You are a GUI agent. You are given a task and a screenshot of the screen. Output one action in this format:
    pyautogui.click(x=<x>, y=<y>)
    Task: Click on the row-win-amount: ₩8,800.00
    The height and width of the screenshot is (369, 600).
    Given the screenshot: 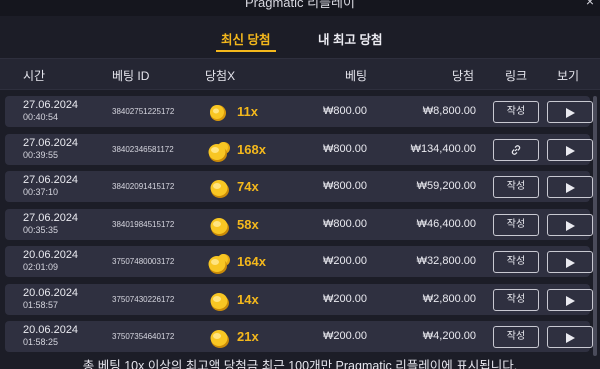 What is the action you would take?
    pyautogui.click(x=449, y=111)
    